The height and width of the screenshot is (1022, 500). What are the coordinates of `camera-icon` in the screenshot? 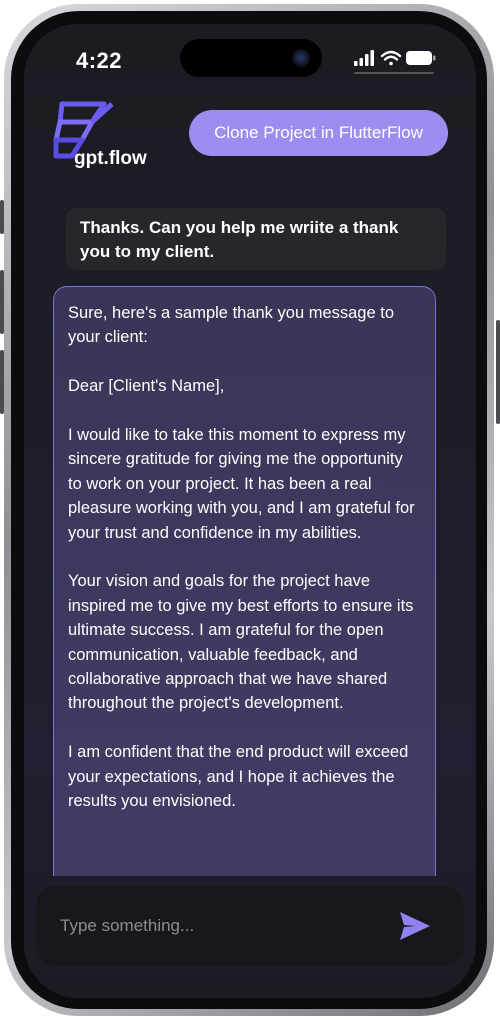 It's located at (301, 58).